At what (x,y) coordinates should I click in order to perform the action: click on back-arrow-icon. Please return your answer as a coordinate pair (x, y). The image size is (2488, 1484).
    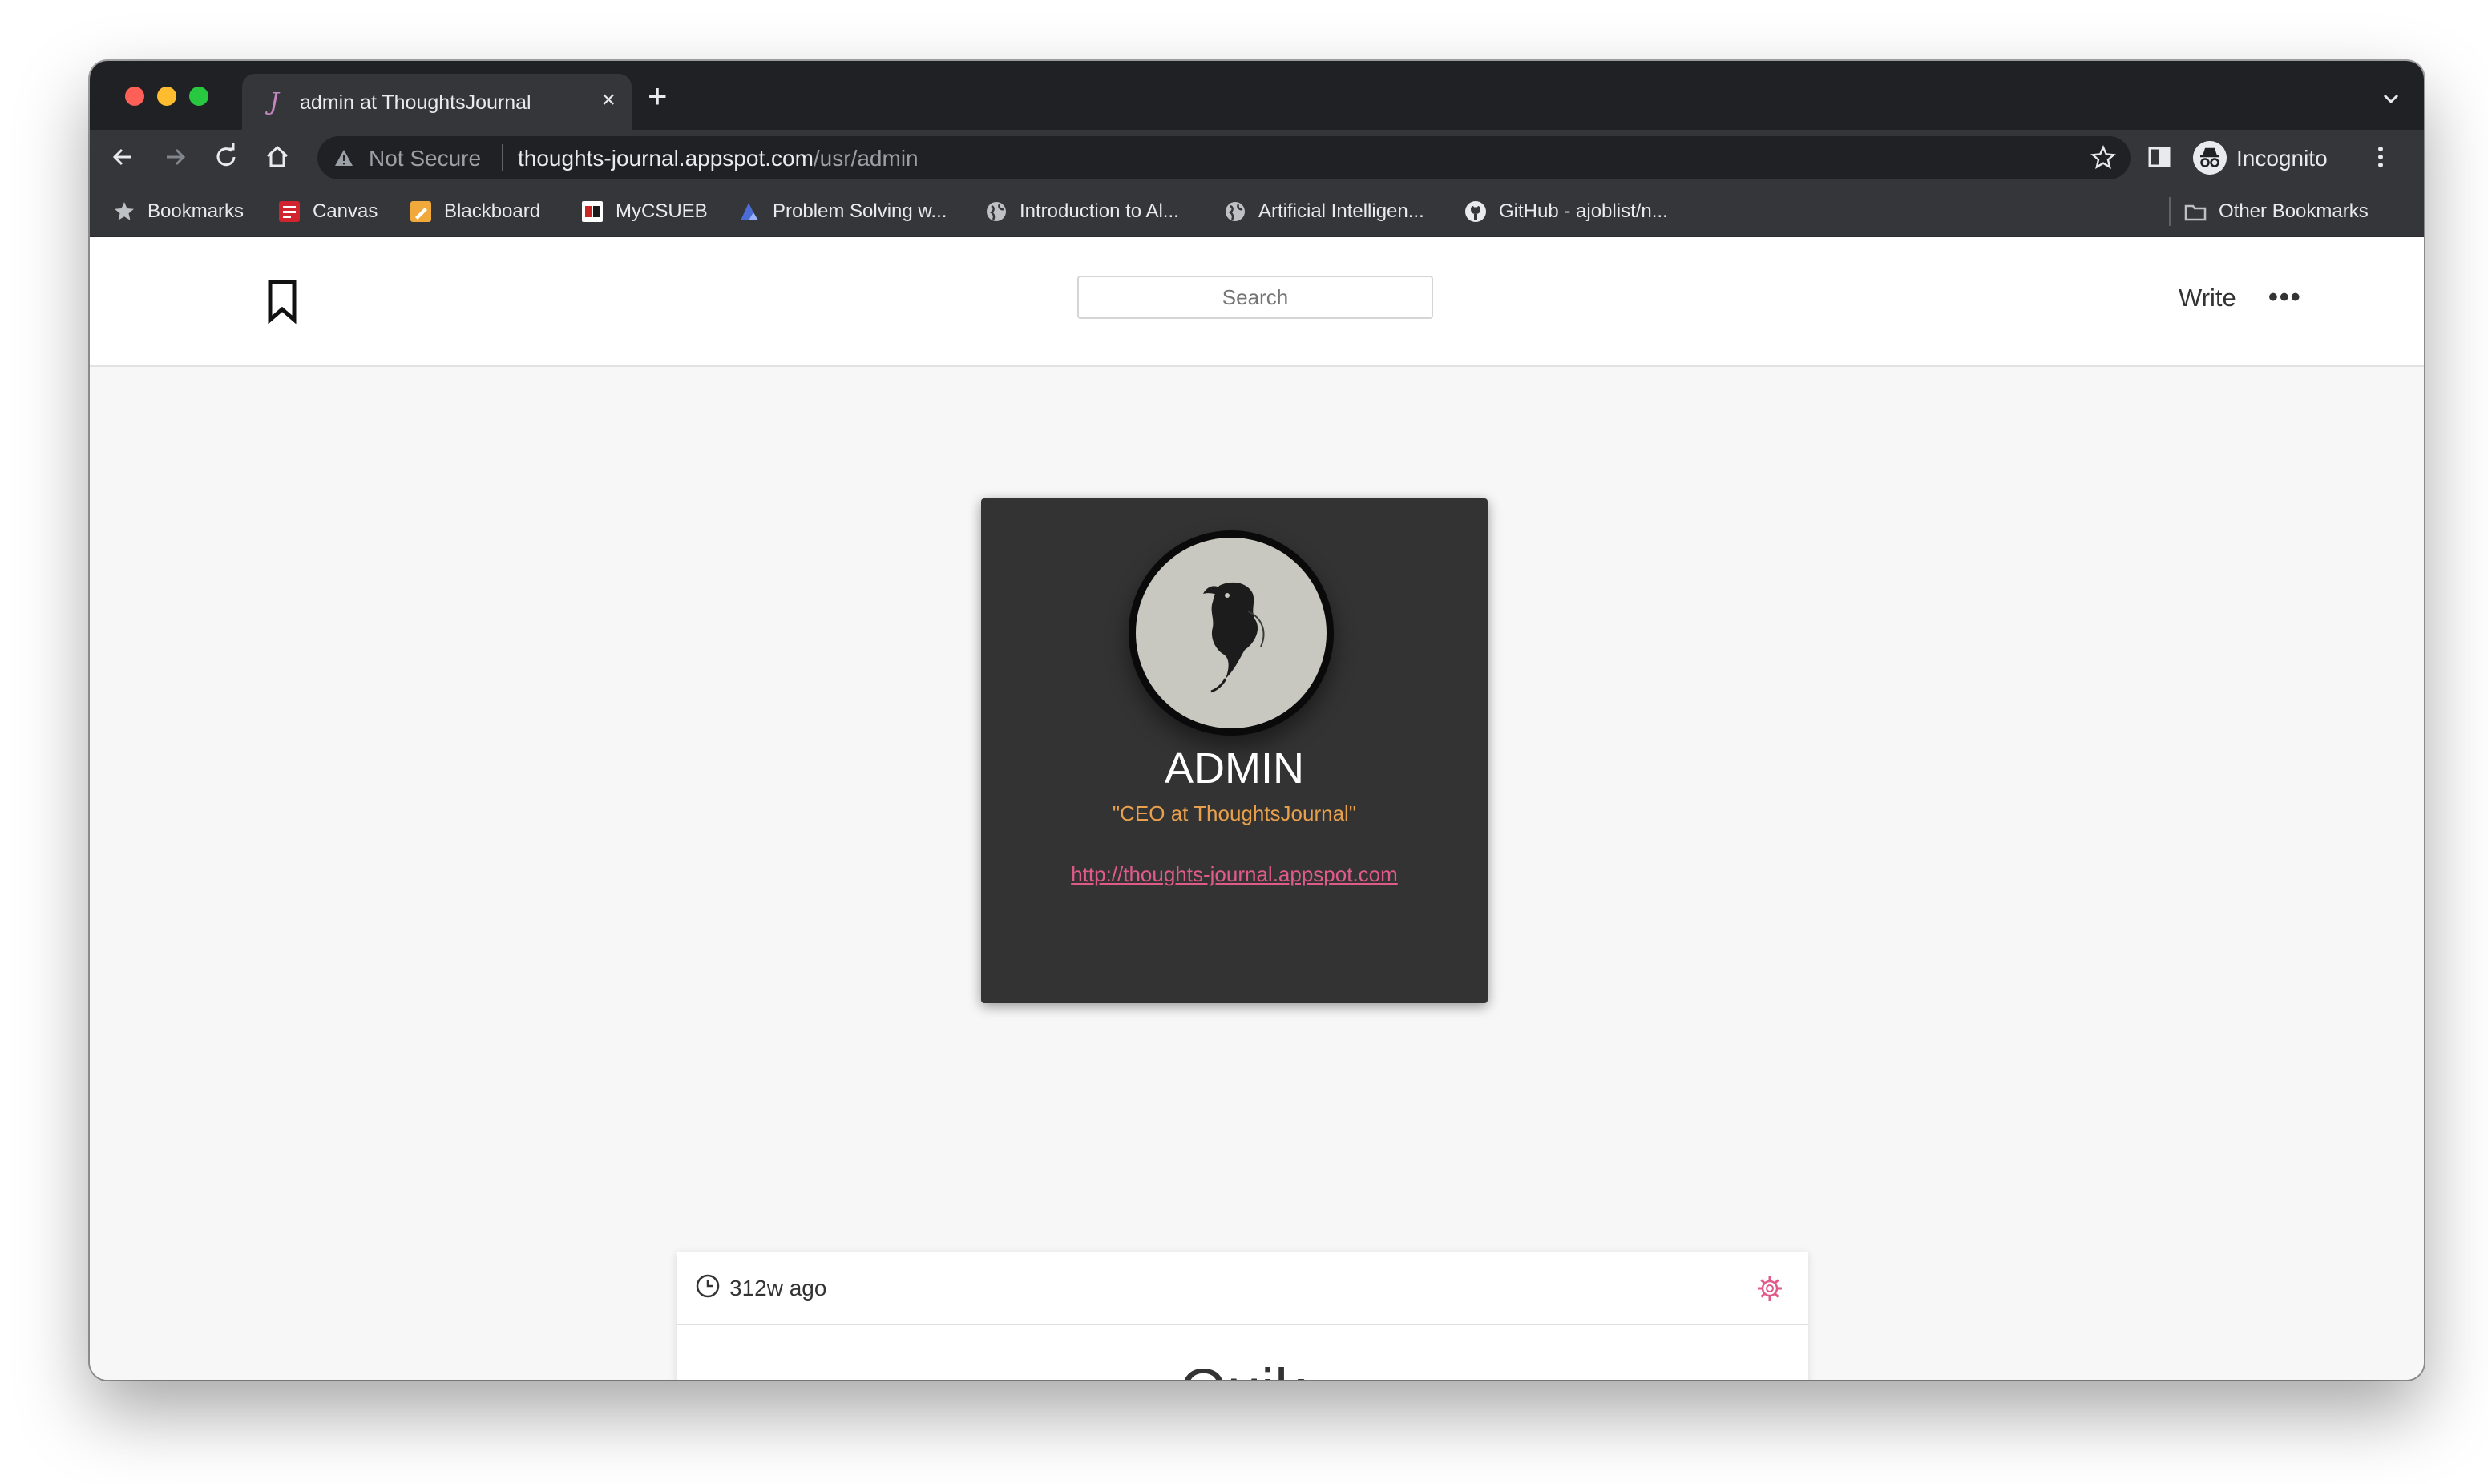
    Looking at the image, I should click on (123, 157).